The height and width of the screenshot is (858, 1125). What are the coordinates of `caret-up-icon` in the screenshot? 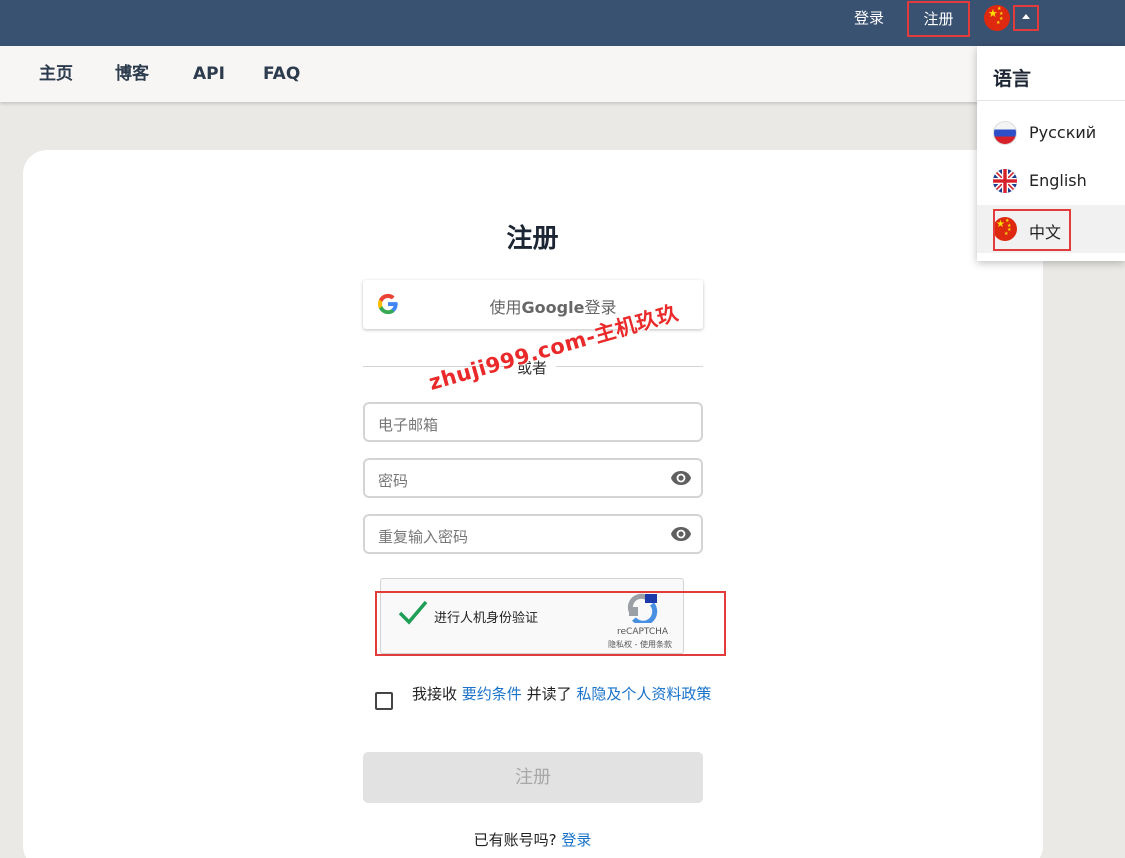 It's located at (1026, 16).